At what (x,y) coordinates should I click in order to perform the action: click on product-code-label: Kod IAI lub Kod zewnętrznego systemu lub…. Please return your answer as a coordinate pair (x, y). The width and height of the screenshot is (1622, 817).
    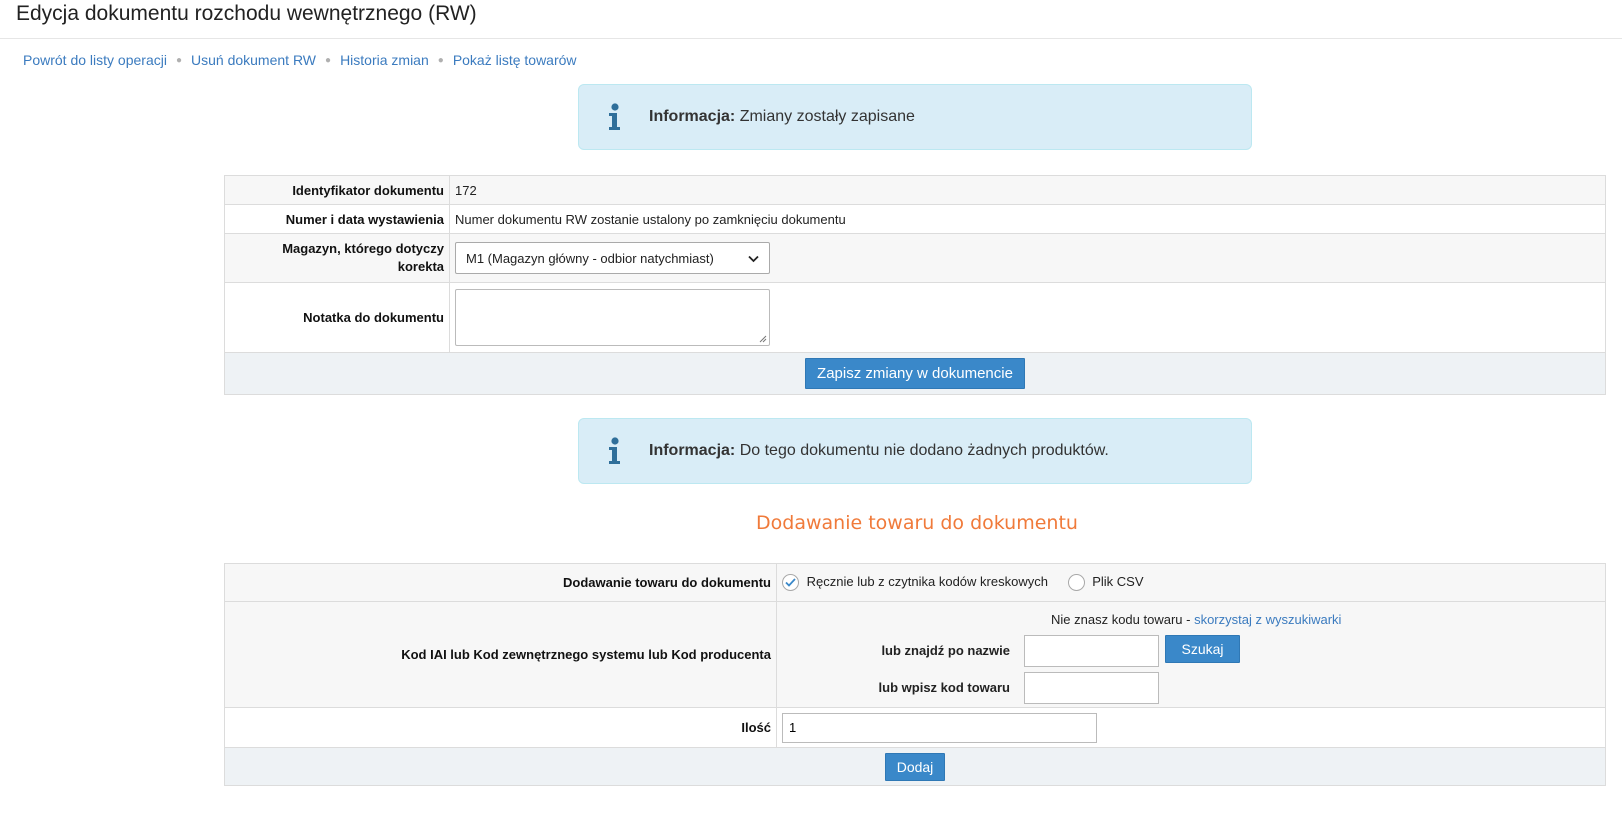
    Looking at the image, I should click on (500, 654).